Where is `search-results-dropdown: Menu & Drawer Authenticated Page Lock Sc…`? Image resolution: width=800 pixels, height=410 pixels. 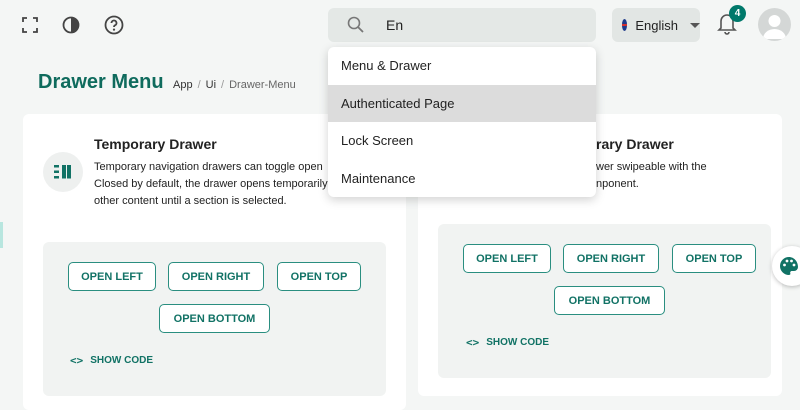
search-results-dropdown: Menu & Drawer Authenticated Page Lock Sc… is located at coordinates (462, 122).